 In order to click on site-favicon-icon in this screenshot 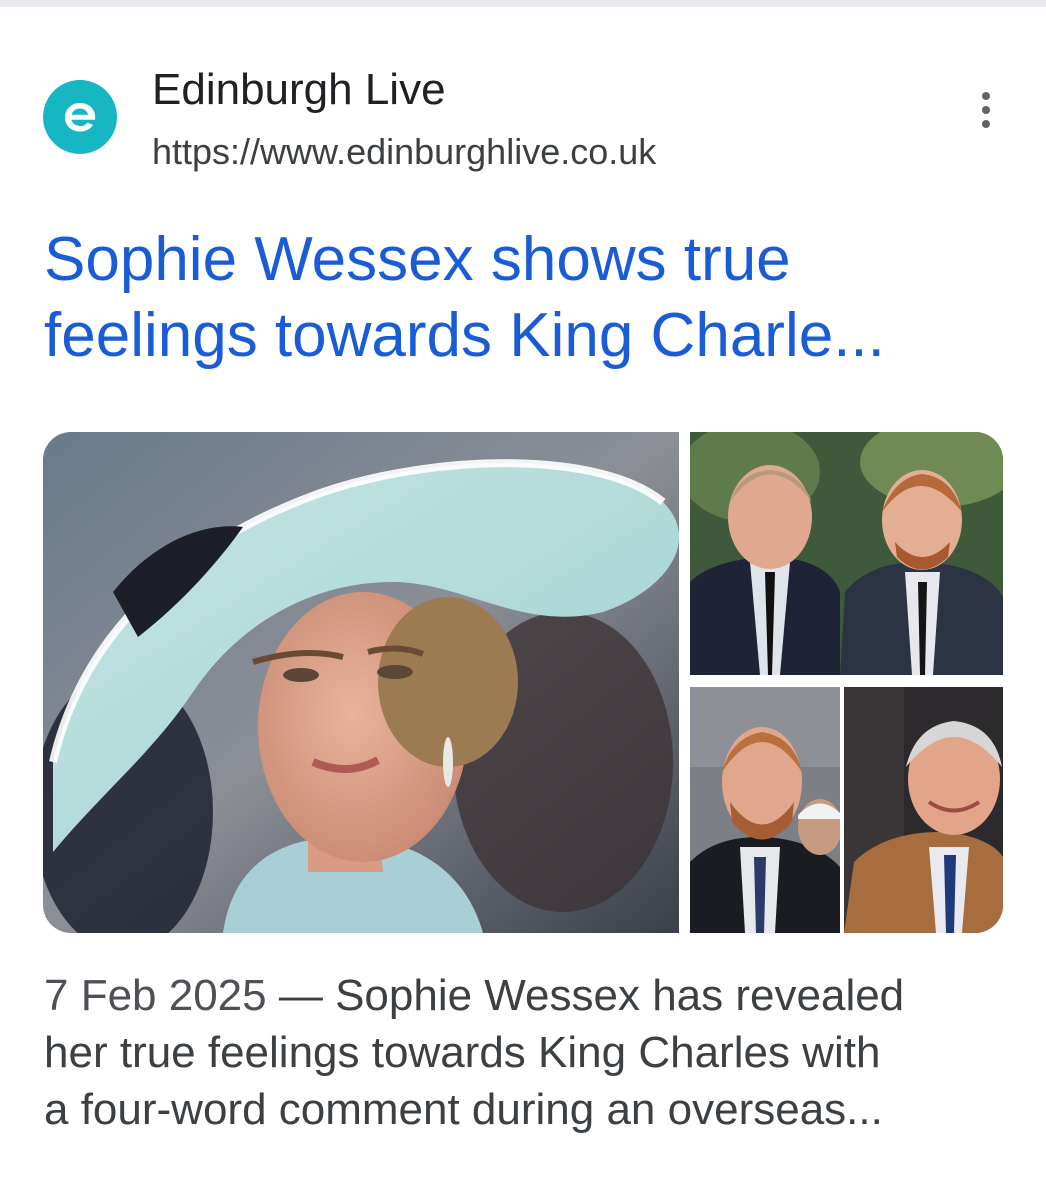, I will do `click(80, 117)`.